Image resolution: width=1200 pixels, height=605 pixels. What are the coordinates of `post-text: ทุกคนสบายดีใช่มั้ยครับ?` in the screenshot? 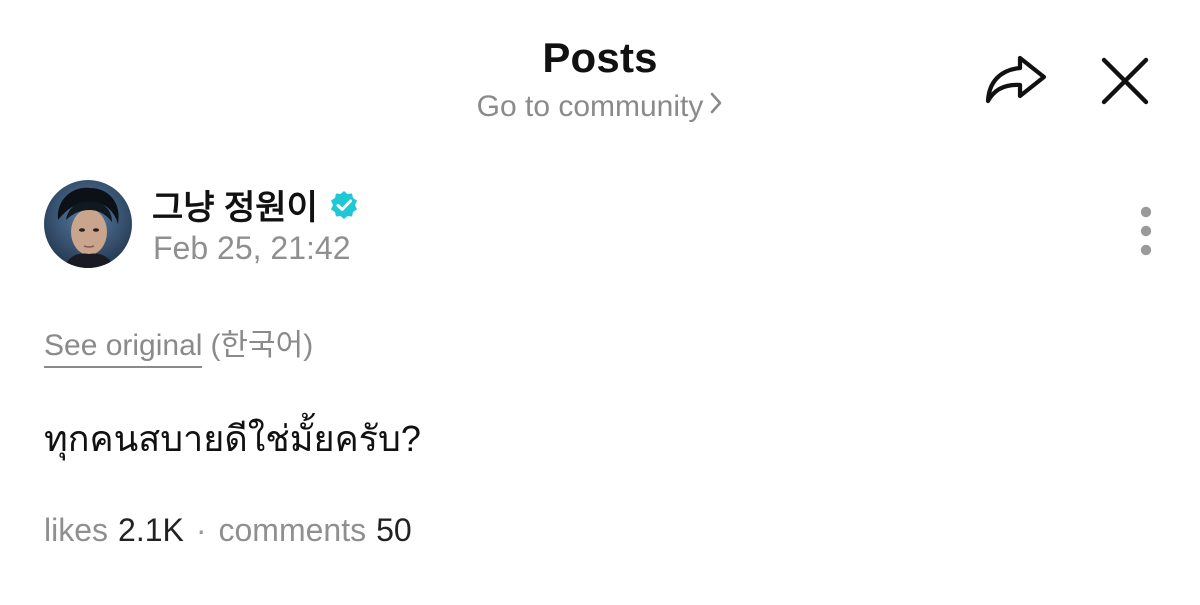 It's located at (232, 438).